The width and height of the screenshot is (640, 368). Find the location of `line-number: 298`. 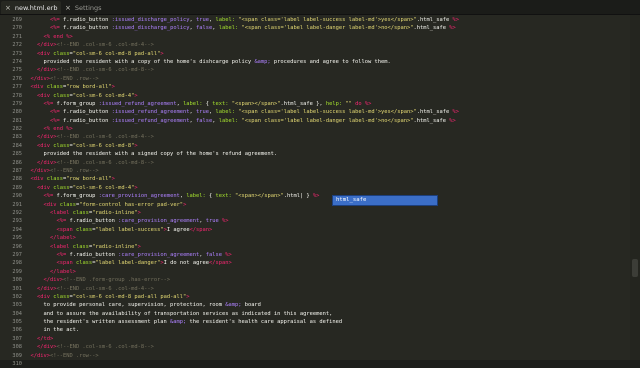

line-number: 298 is located at coordinates (17, 263).